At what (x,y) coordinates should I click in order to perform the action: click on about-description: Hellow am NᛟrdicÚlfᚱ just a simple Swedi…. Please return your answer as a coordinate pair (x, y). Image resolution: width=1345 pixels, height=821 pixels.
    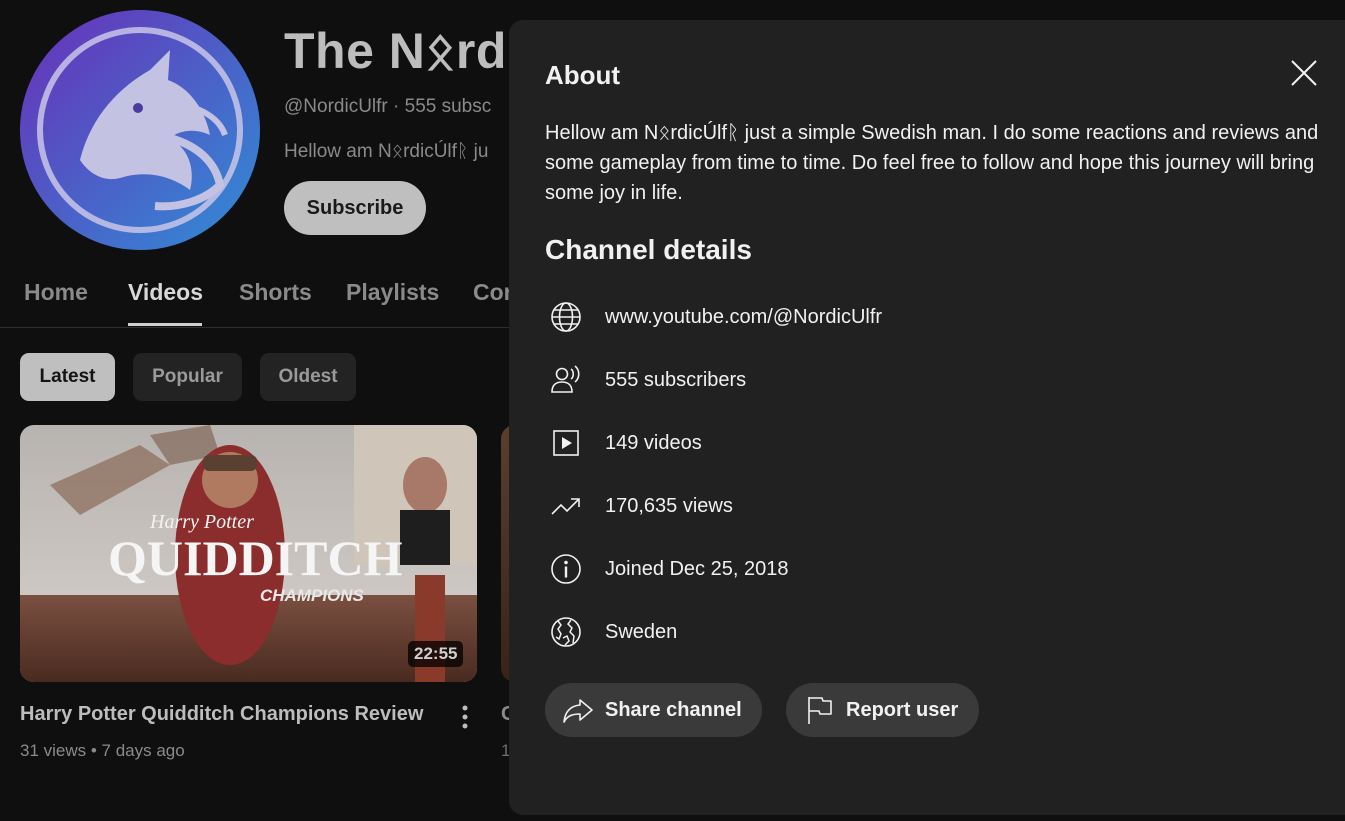
    Looking at the image, I should click on (932, 163).